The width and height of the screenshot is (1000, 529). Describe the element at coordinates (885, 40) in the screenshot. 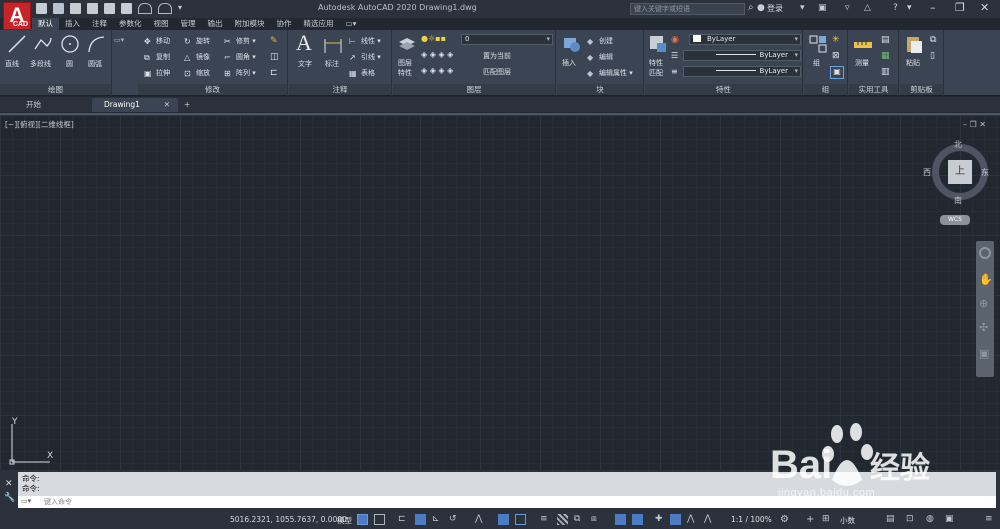

I see `quick-select-icon: ▤` at that location.